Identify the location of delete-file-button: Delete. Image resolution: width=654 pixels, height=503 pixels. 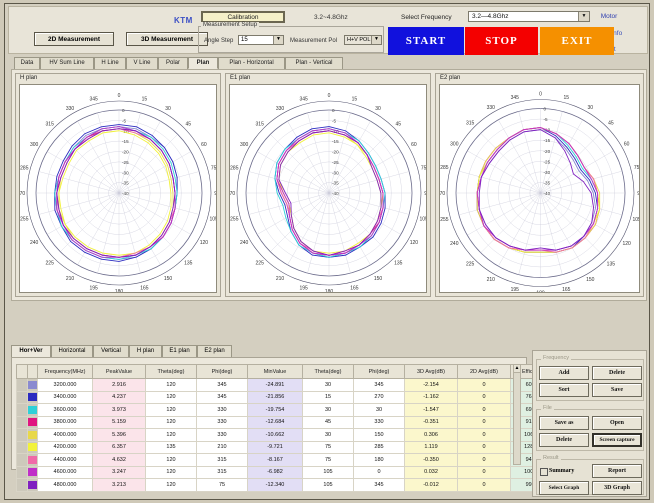
(564, 440).